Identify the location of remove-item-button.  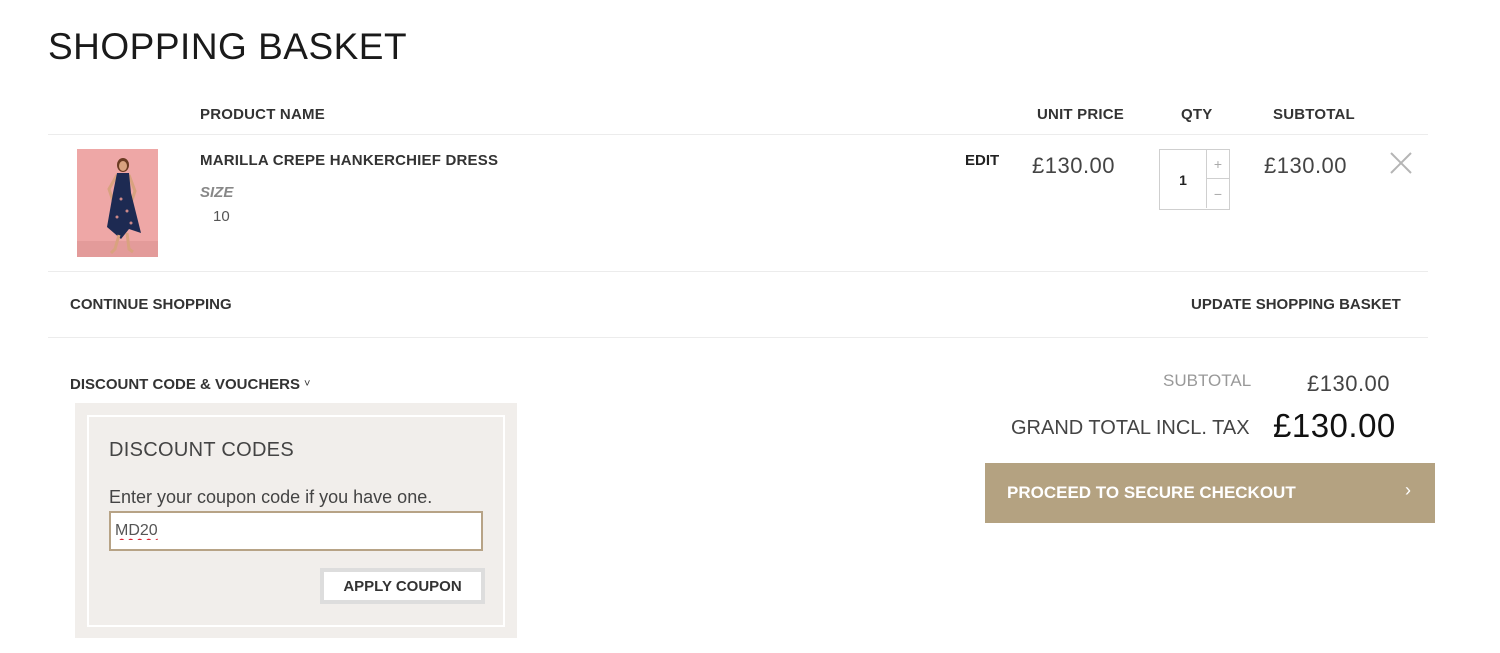
(1401, 163).